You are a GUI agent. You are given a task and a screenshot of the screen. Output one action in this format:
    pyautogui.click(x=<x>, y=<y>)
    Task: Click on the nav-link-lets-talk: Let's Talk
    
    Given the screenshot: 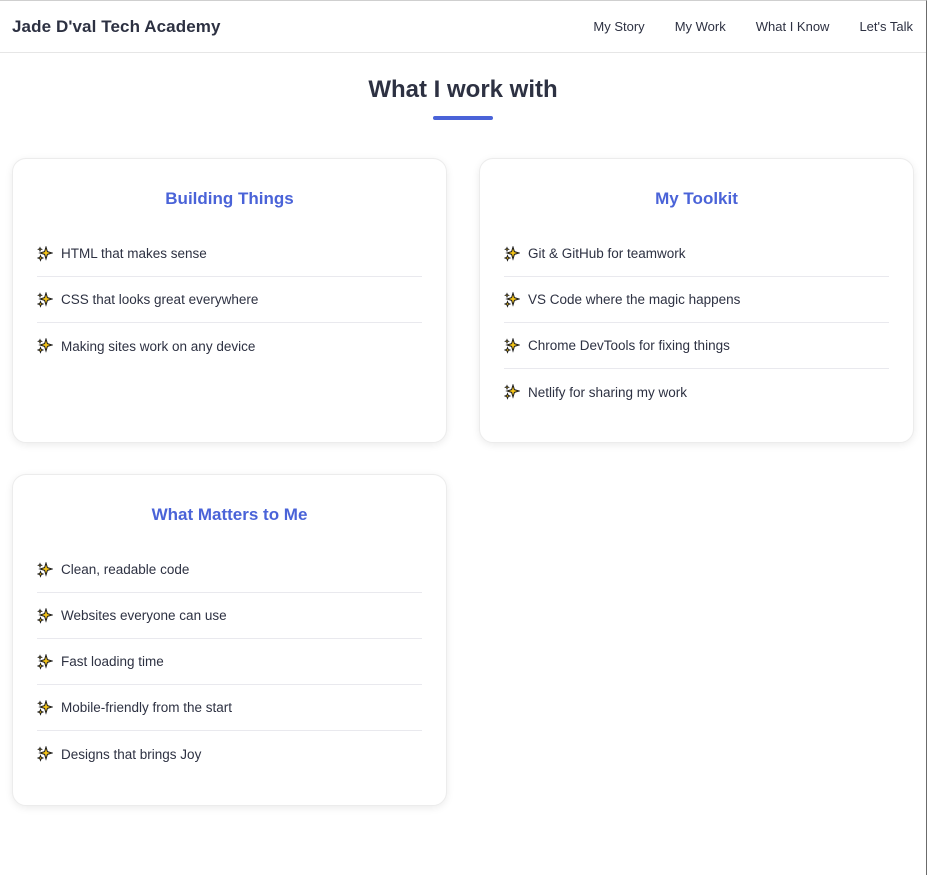 What is the action you would take?
    pyautogui.click(x=886, y=26)
    